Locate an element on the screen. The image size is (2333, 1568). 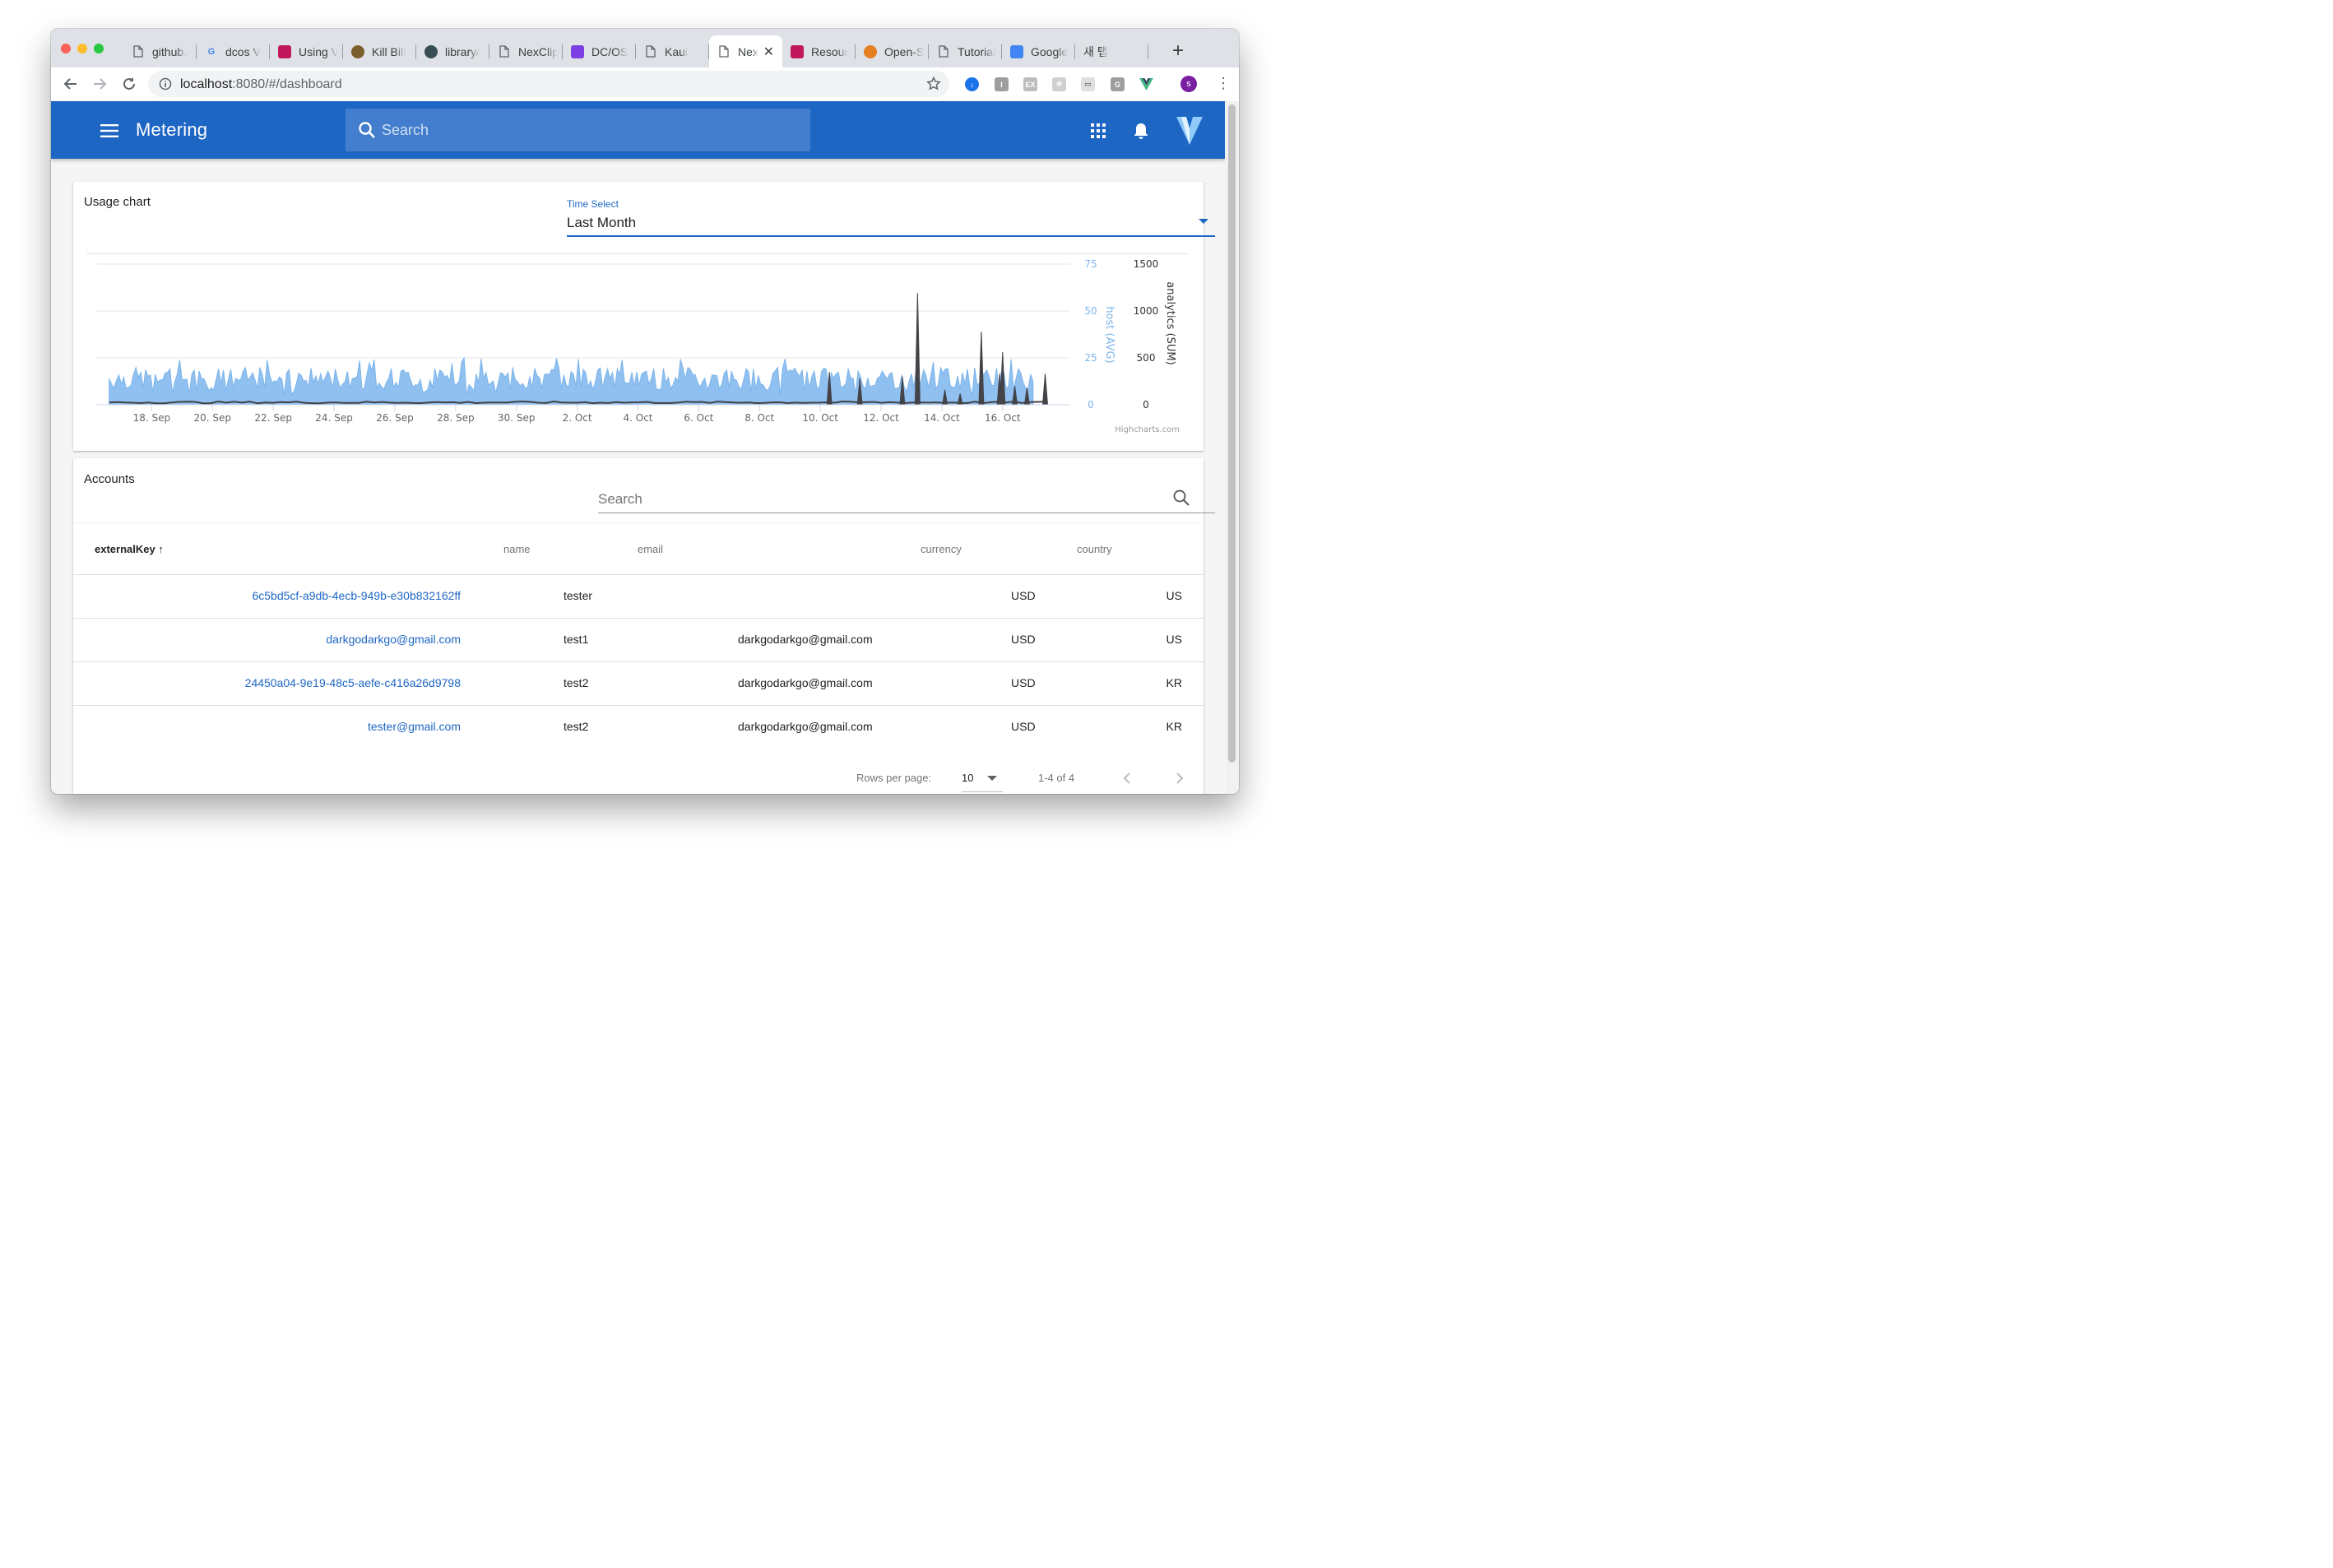
browser-tab: 새 탭 is located at coordinates (1111, 51).